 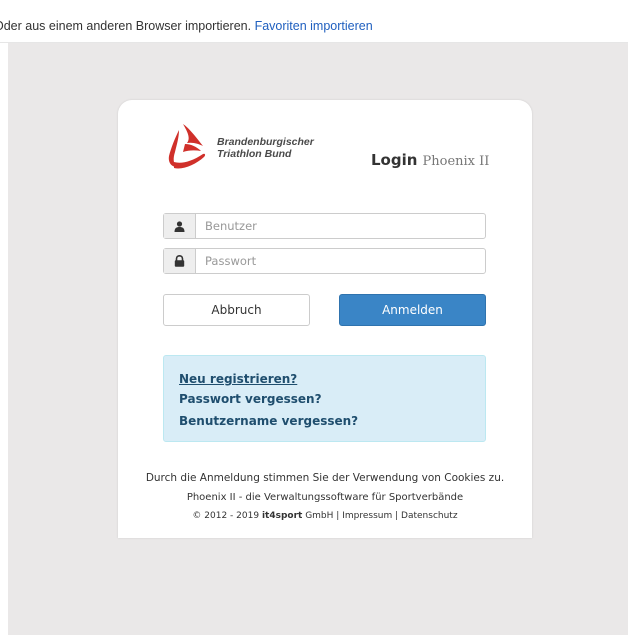 What do you see at coordinates (187, 146) in the screenshot?
I see `triathlon-logo-icon` at bounding box center [187, 146].